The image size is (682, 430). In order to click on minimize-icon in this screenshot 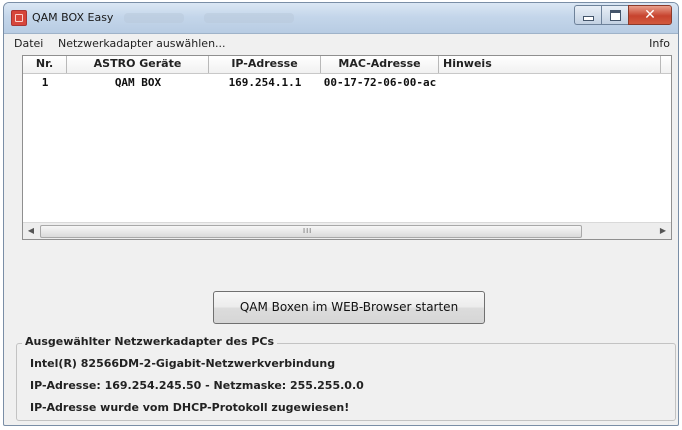, I will do `click(588, 18)`.